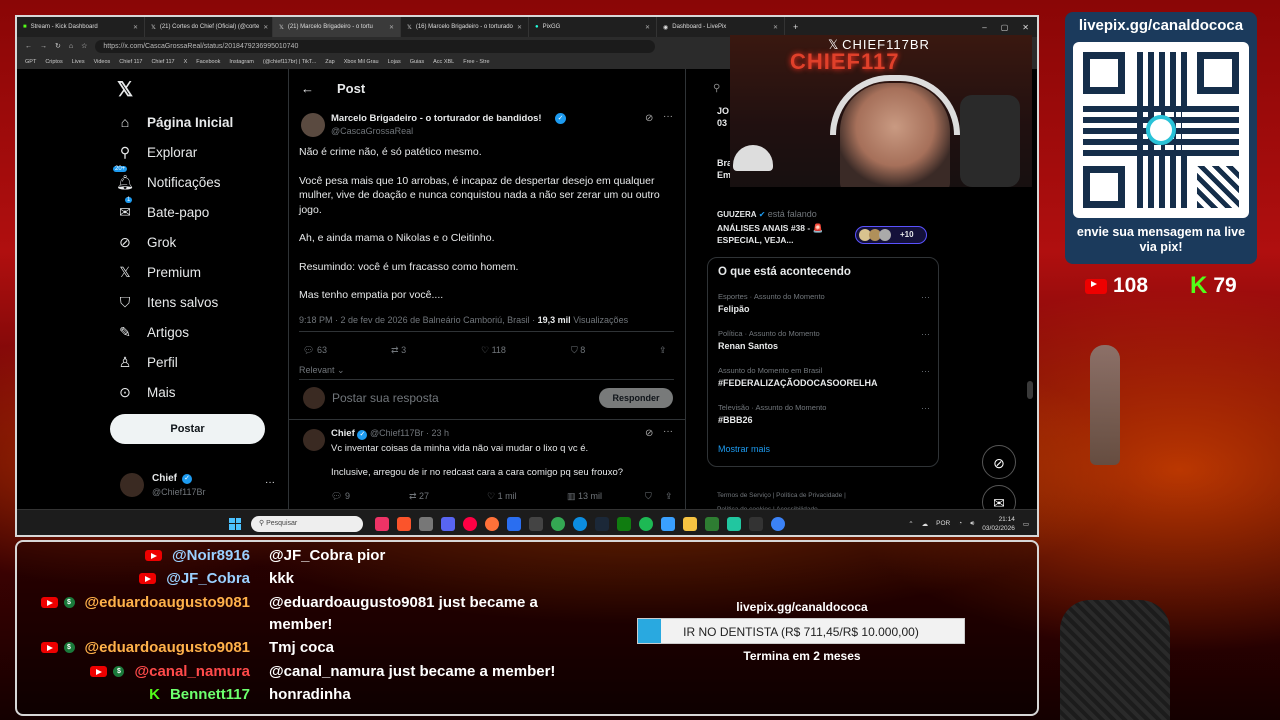 The image size is (1280, 720). Describe the element at coordinates (1005, 27) in the screenshot. I see `maximize-icon: ▢` at that location.